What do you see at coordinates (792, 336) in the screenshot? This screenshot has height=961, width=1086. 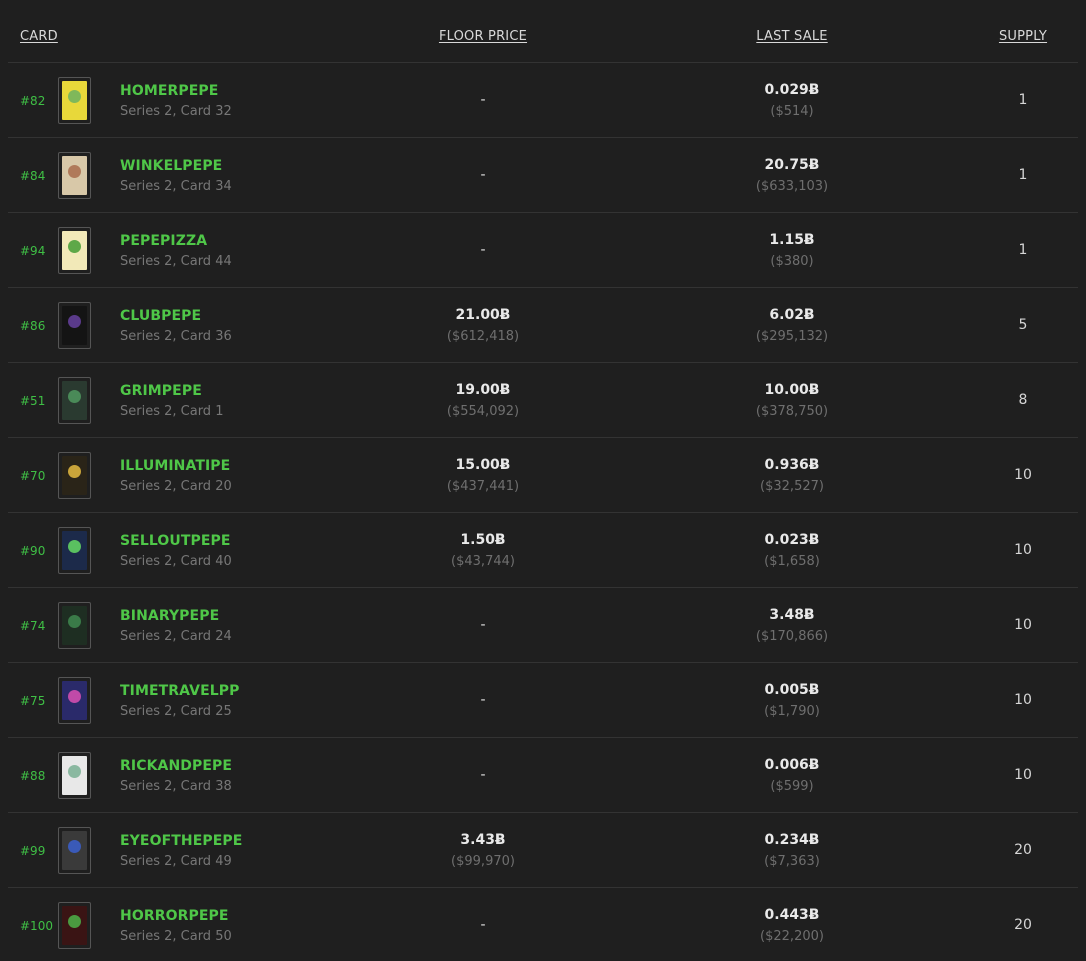 I see `last-sale-usd: ($295,132)` at bounding box center [792, 336].